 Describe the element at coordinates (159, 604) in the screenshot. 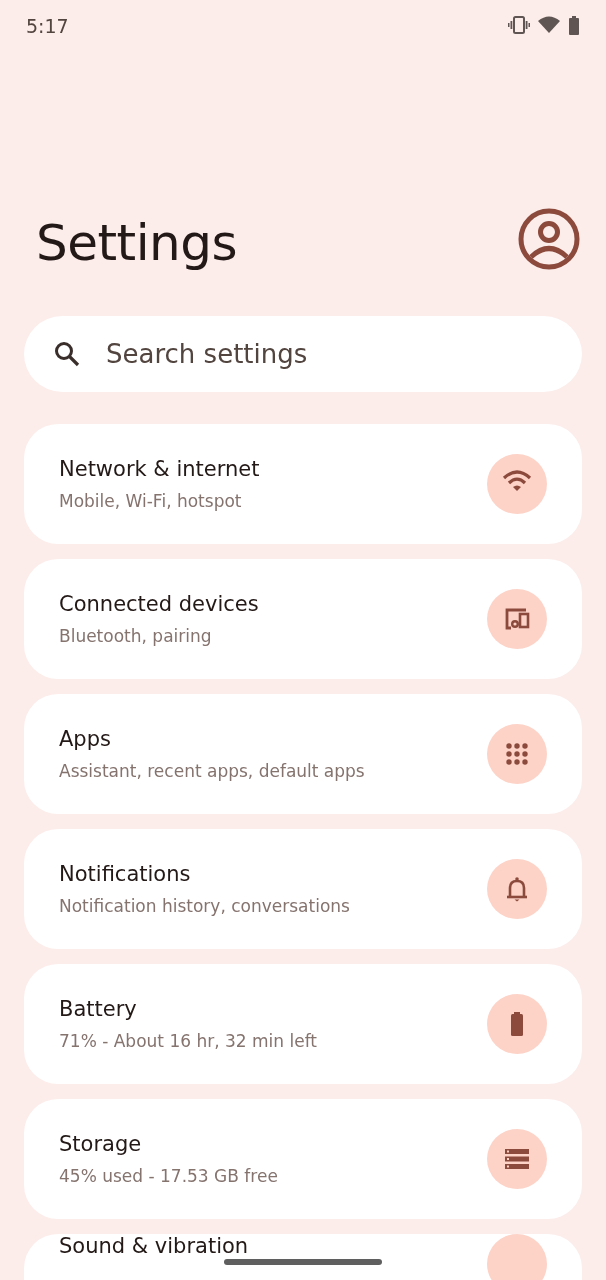

I see `item-title: Connected devices` at that location.